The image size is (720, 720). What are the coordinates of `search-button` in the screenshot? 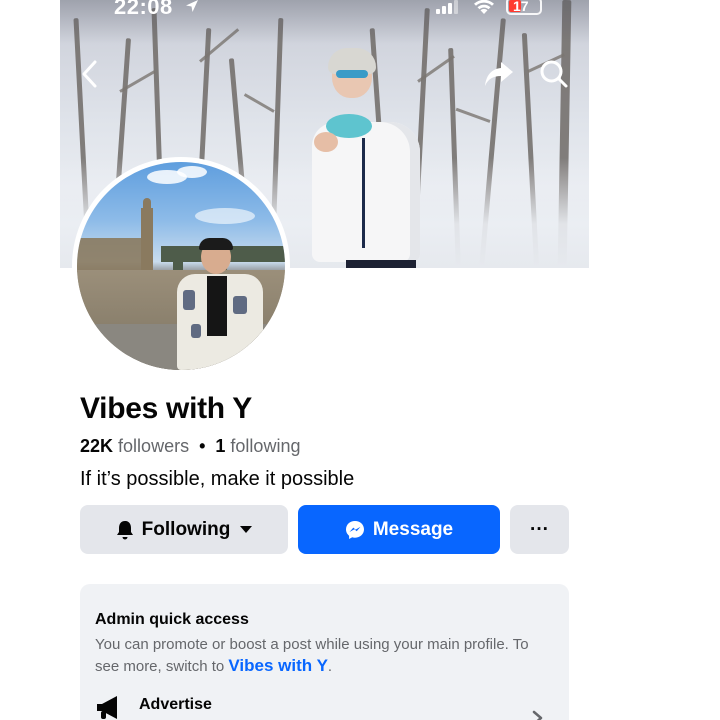 It's located at (554, 76).